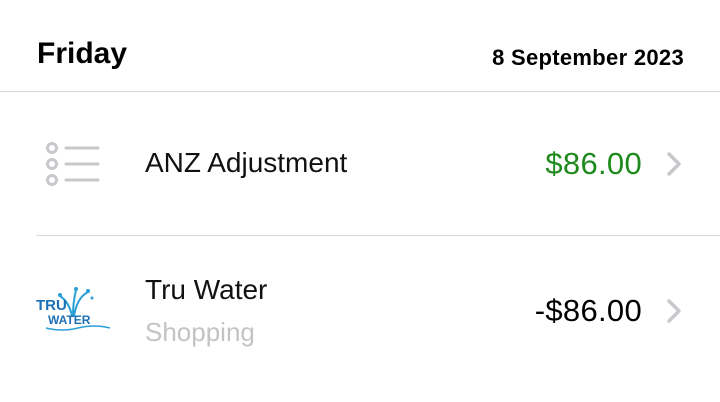  What do you see at coordinates (73, 164) in the screenshot?
I see `list-icon` at bounding box center [73, 164].